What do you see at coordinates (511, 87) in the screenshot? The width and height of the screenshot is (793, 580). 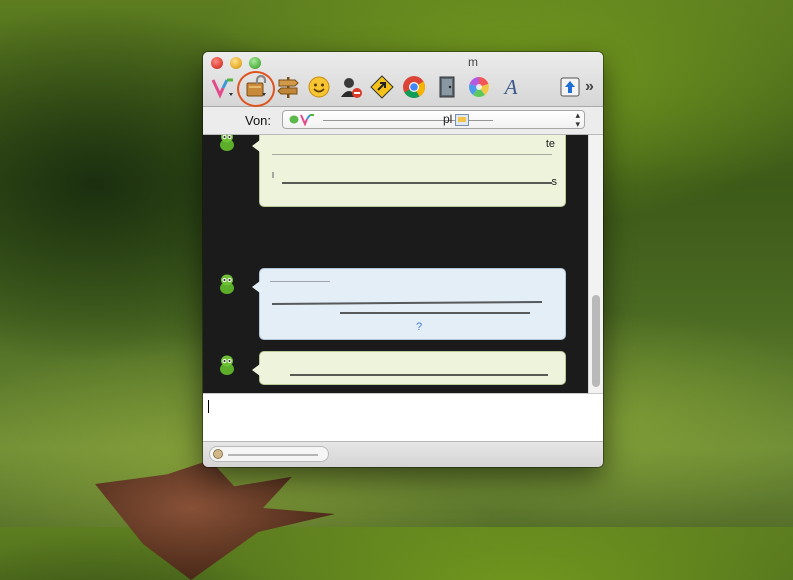 I see `font-a-icon: A` at bounding box center [511, 87].